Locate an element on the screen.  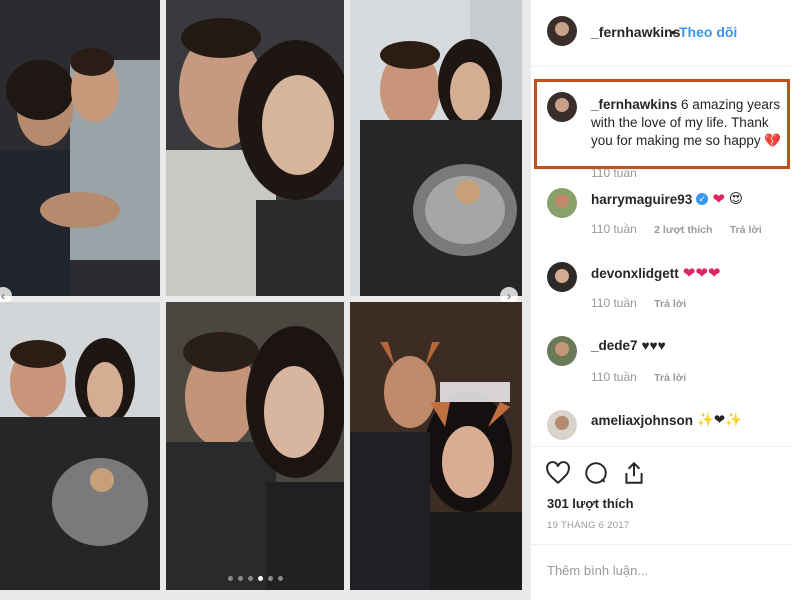
comment-line: _dede7 ♥♥♥ is located at coordinates (628, 345).